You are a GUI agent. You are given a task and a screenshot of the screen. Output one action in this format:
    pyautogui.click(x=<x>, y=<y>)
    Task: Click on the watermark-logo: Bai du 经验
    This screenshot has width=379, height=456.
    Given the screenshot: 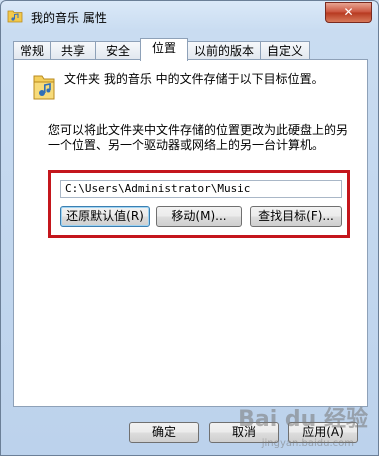 What is the action you would take?
    pyautogui.click(x=303, y=419)
    